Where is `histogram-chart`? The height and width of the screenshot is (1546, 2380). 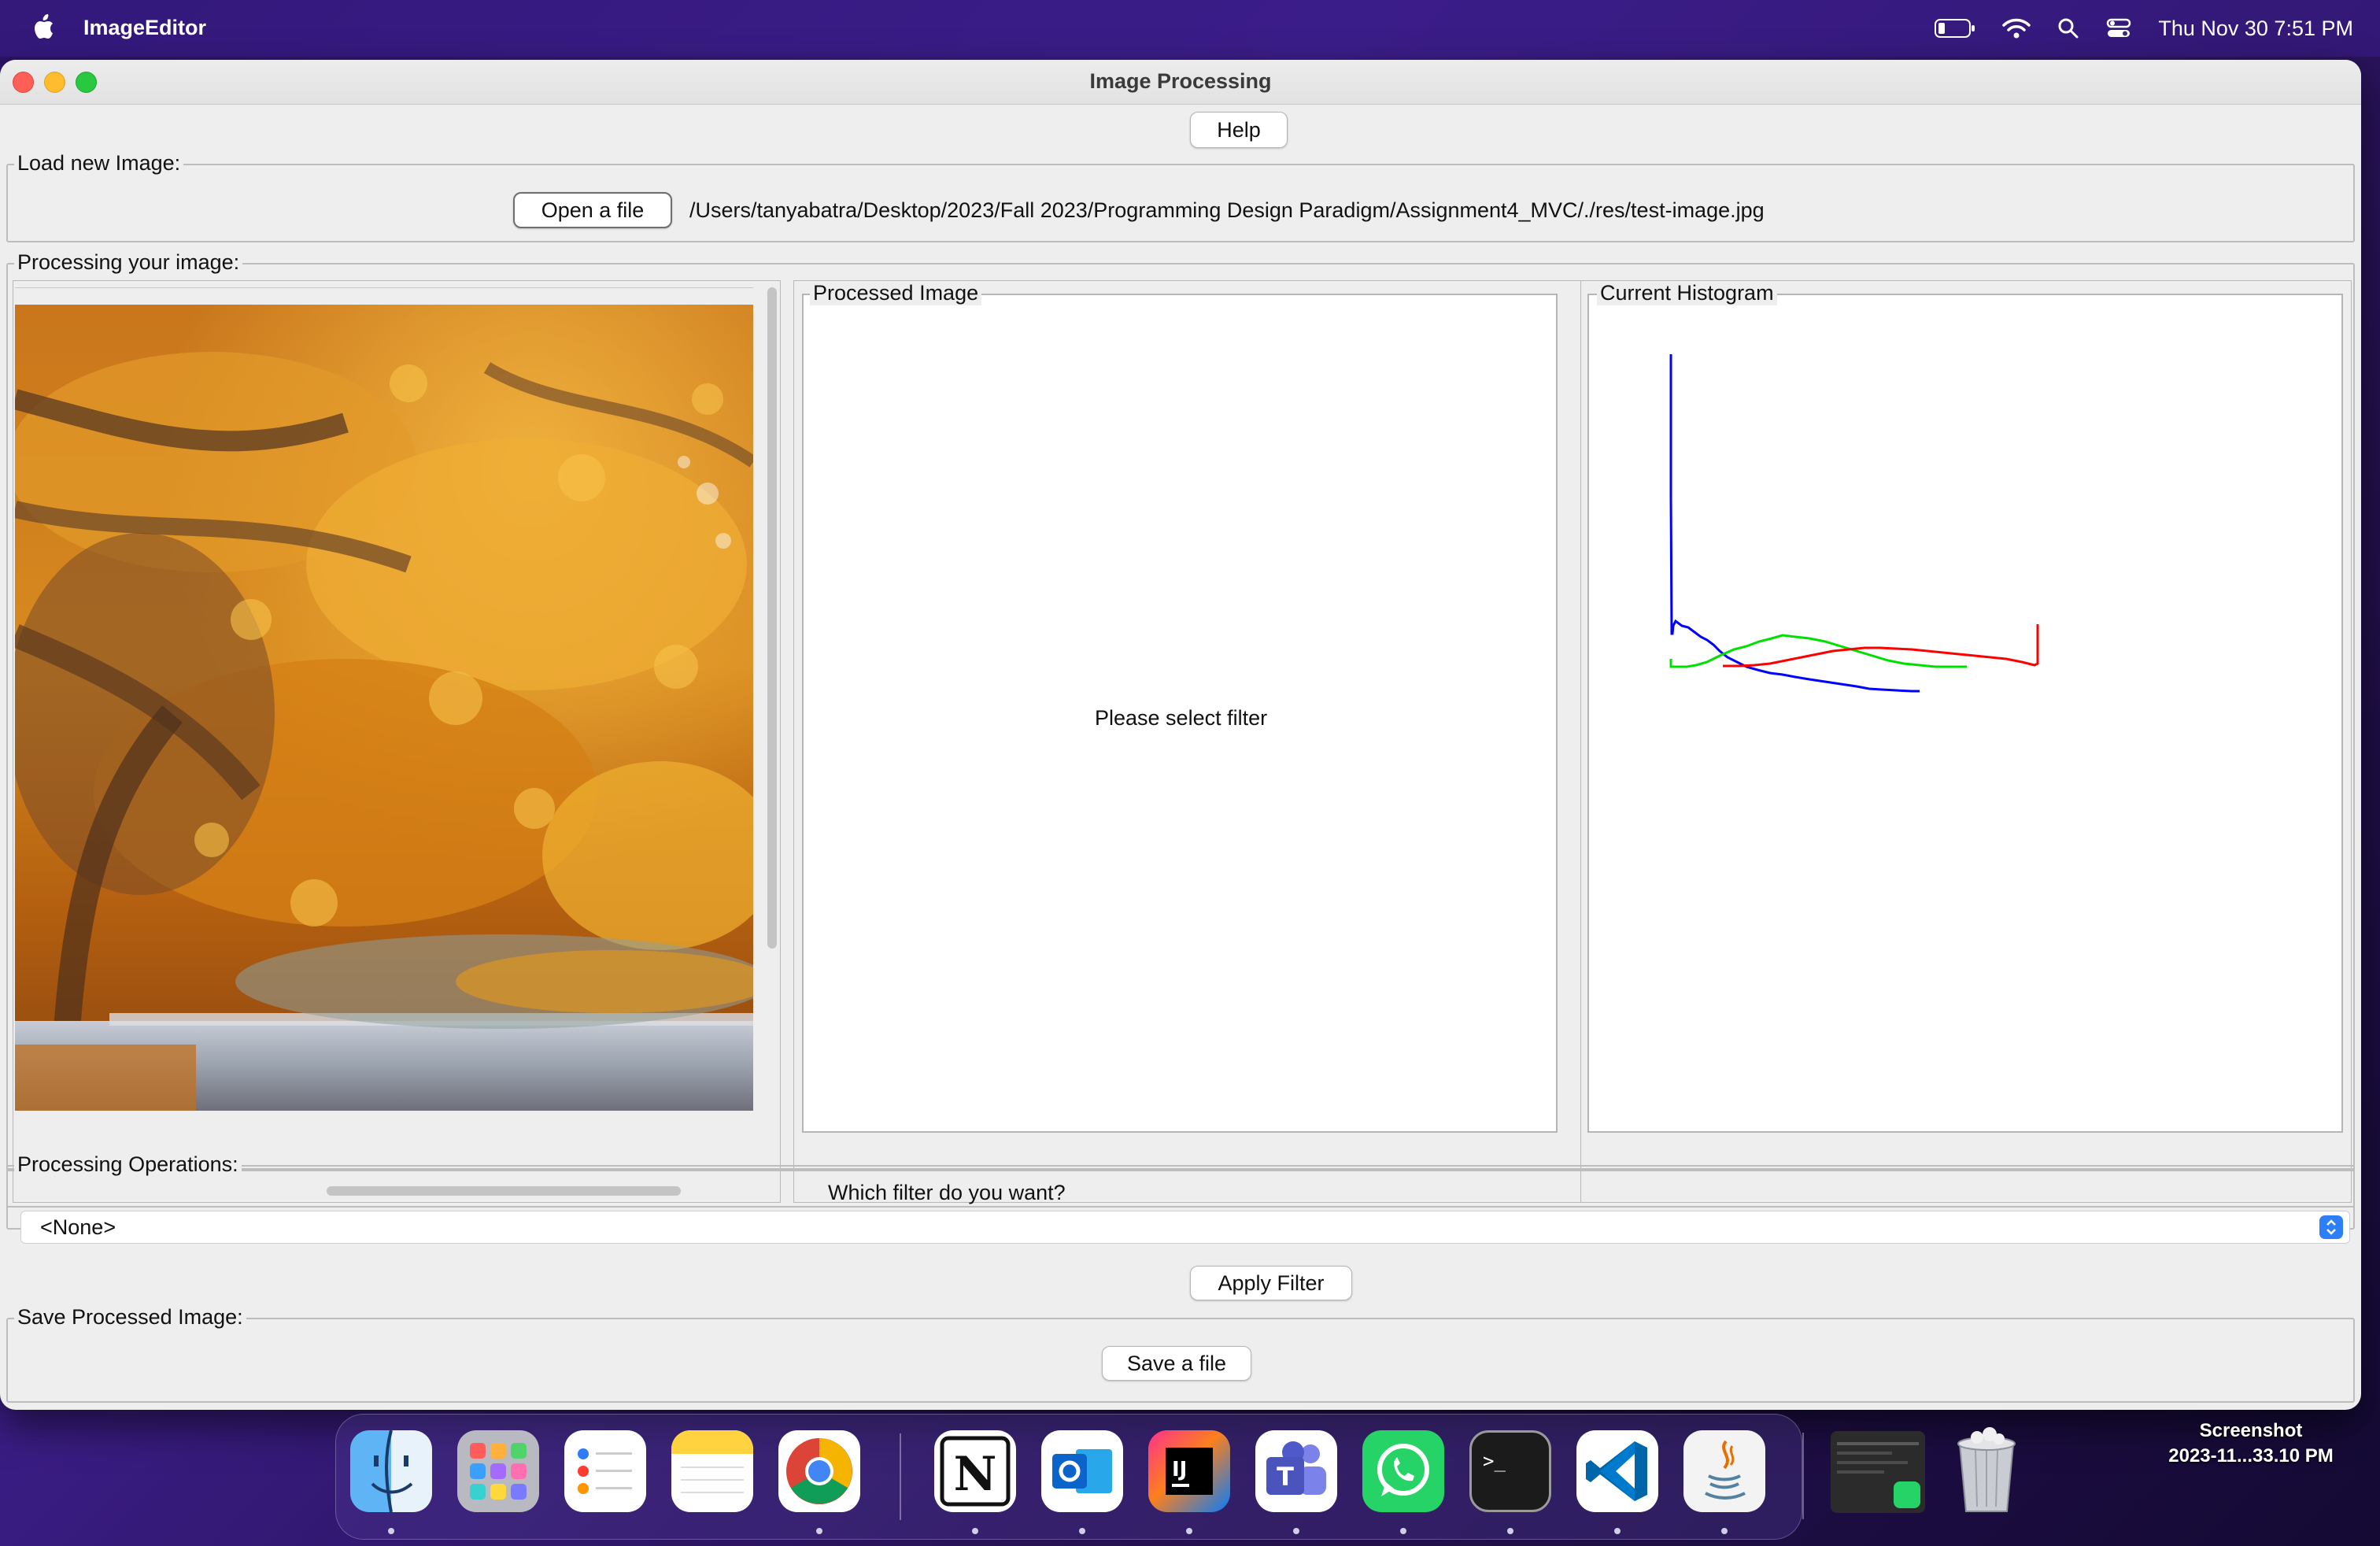 histogram-chart is located at coordinates (1854, 523).